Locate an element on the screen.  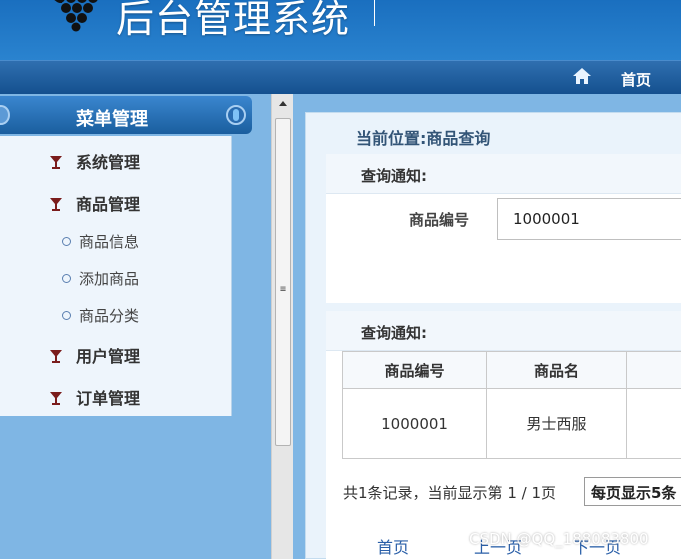
sidebar-item-users: 用户管理 is located at coordinates (94, 355).